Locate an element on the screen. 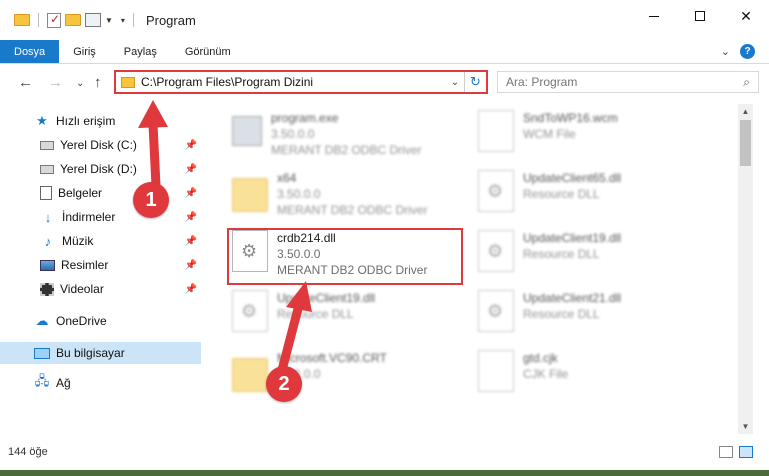 This screenshot has height=476, width=769. minimize-button is located at coordinates (654, 16).